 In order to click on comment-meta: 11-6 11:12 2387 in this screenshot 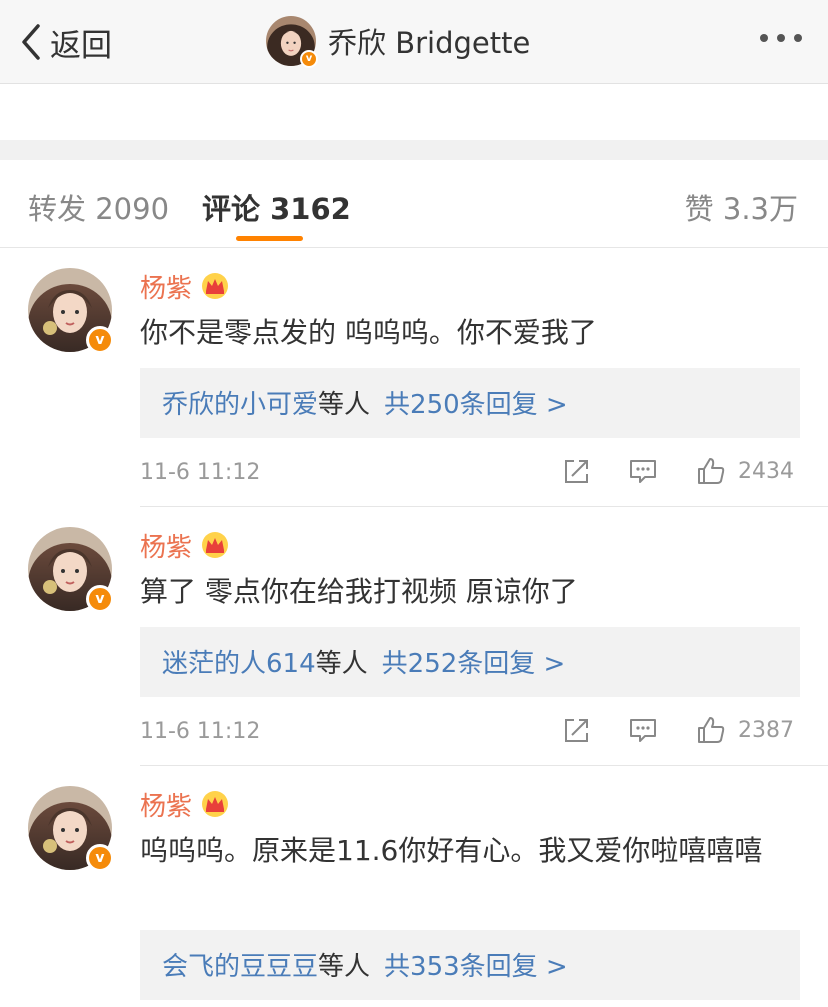, I will do `click(470, 733)`.